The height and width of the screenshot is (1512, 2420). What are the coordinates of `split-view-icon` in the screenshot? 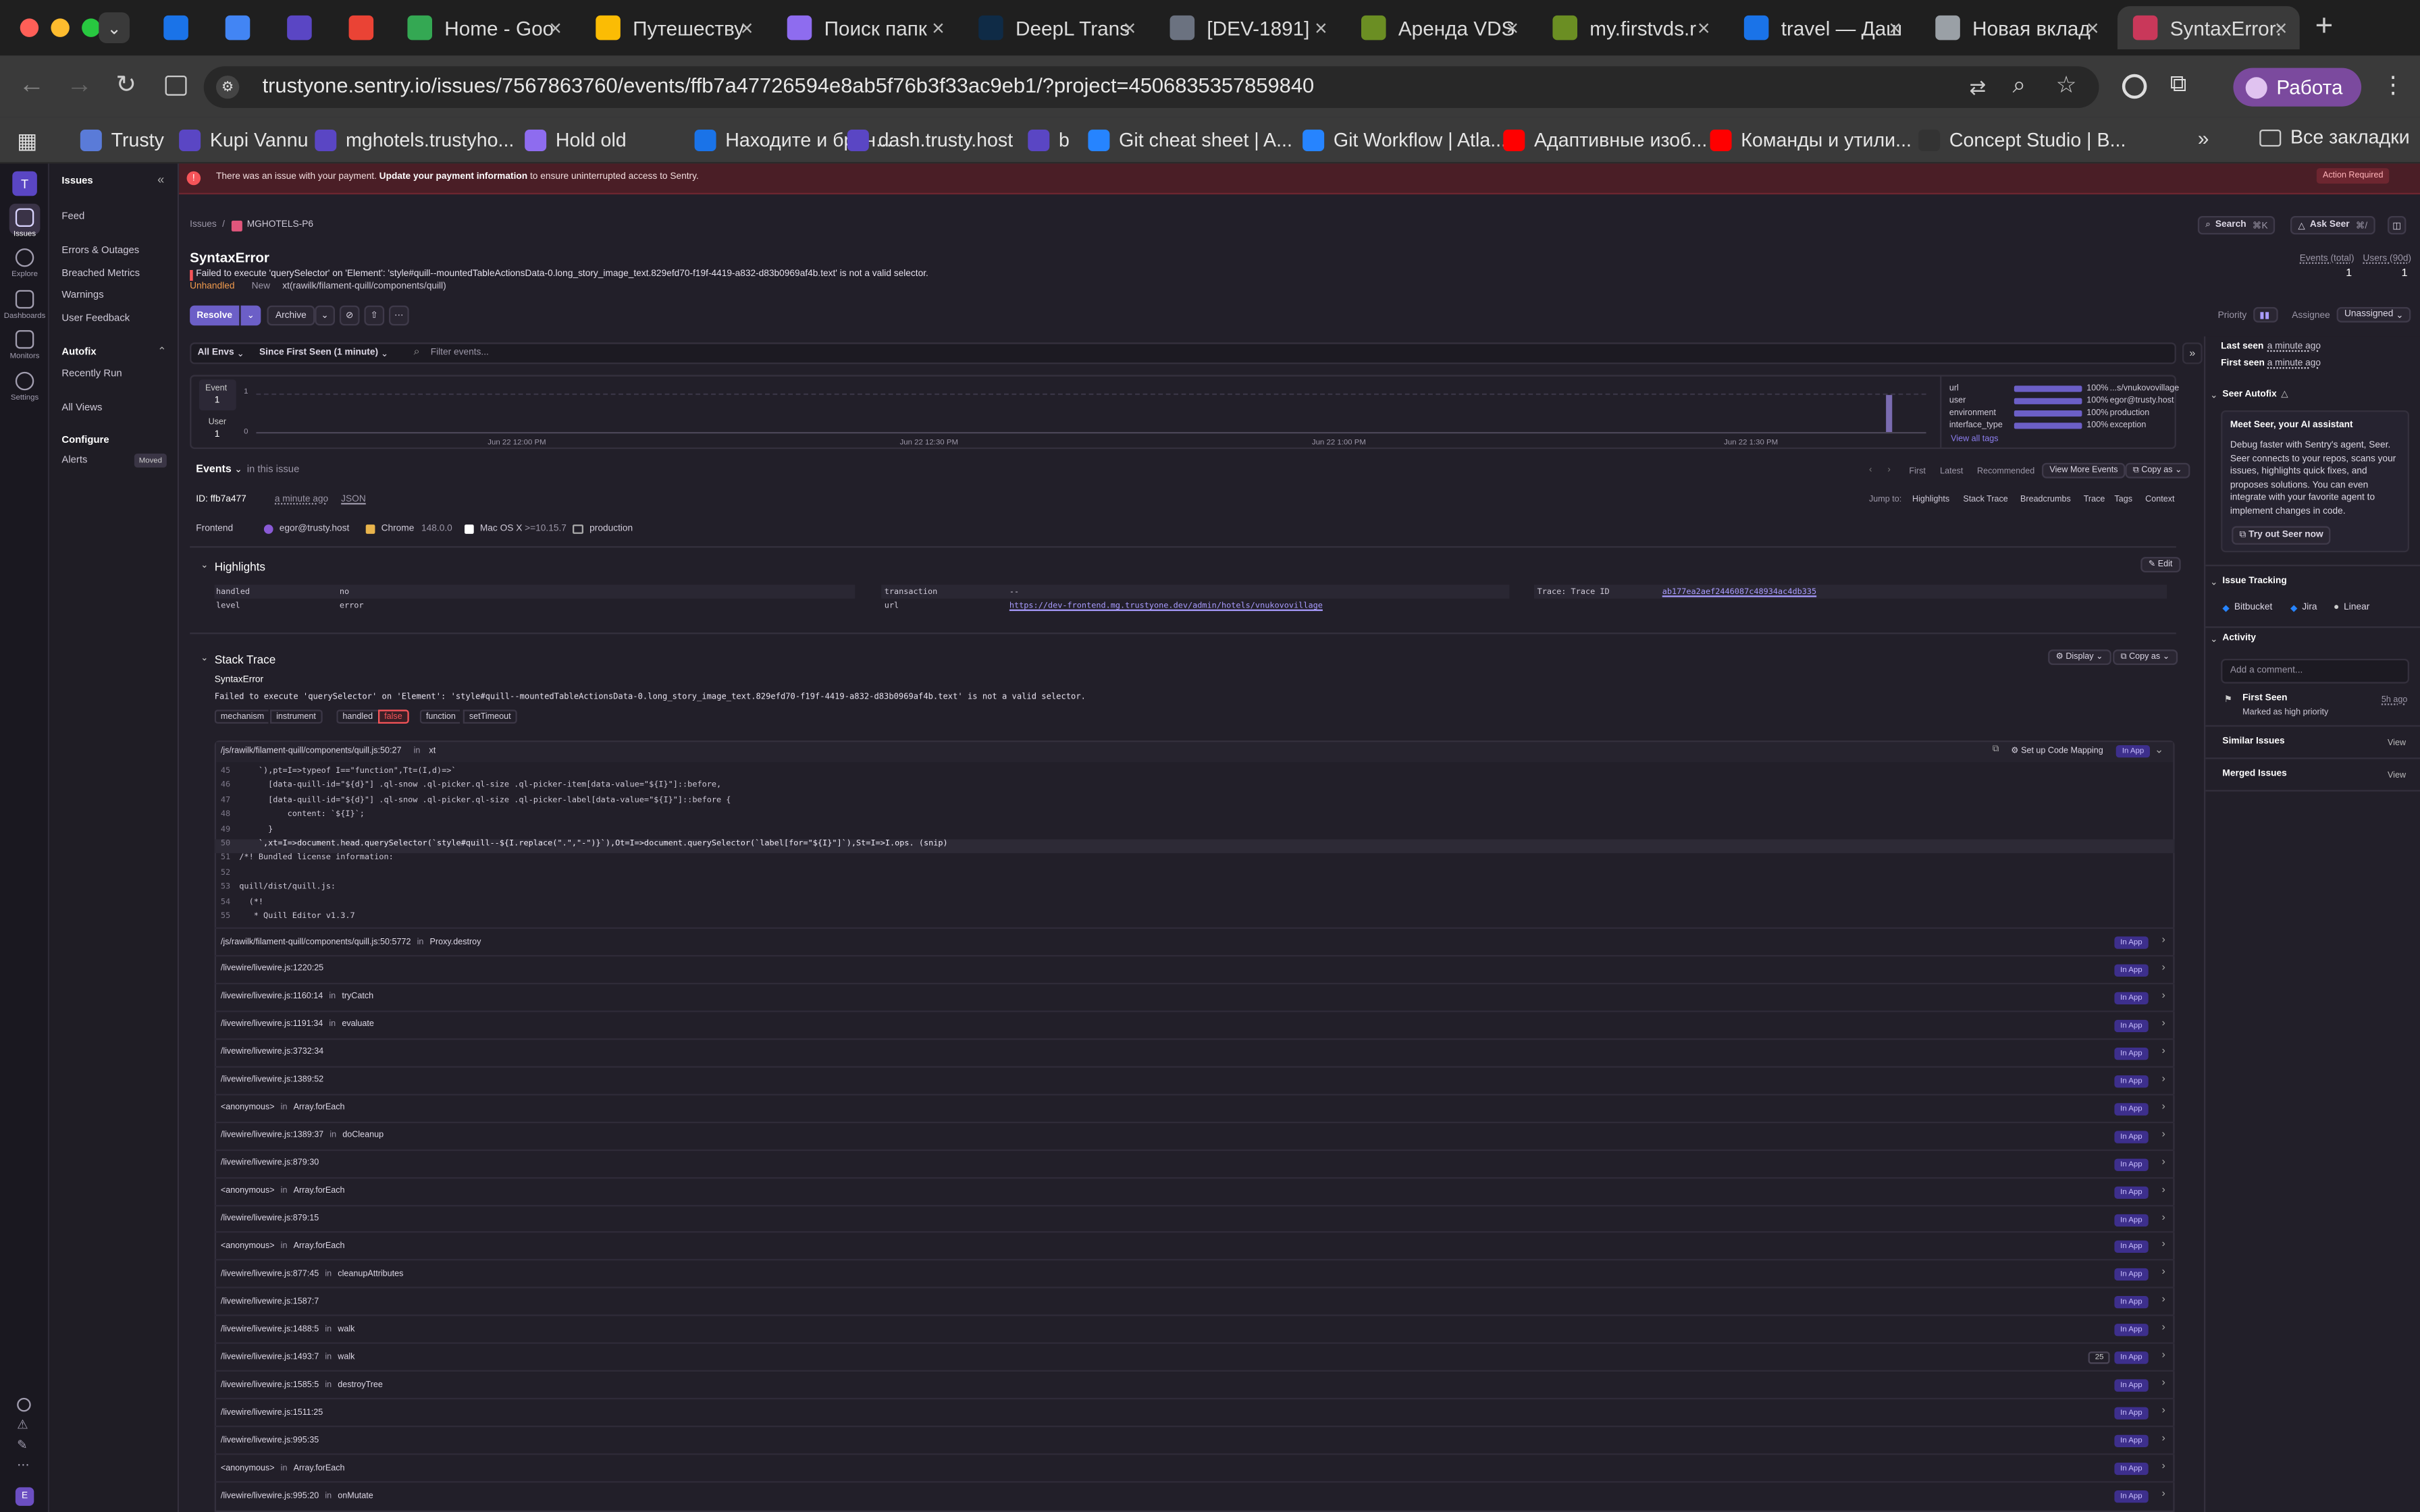 It's located at (176, 86).